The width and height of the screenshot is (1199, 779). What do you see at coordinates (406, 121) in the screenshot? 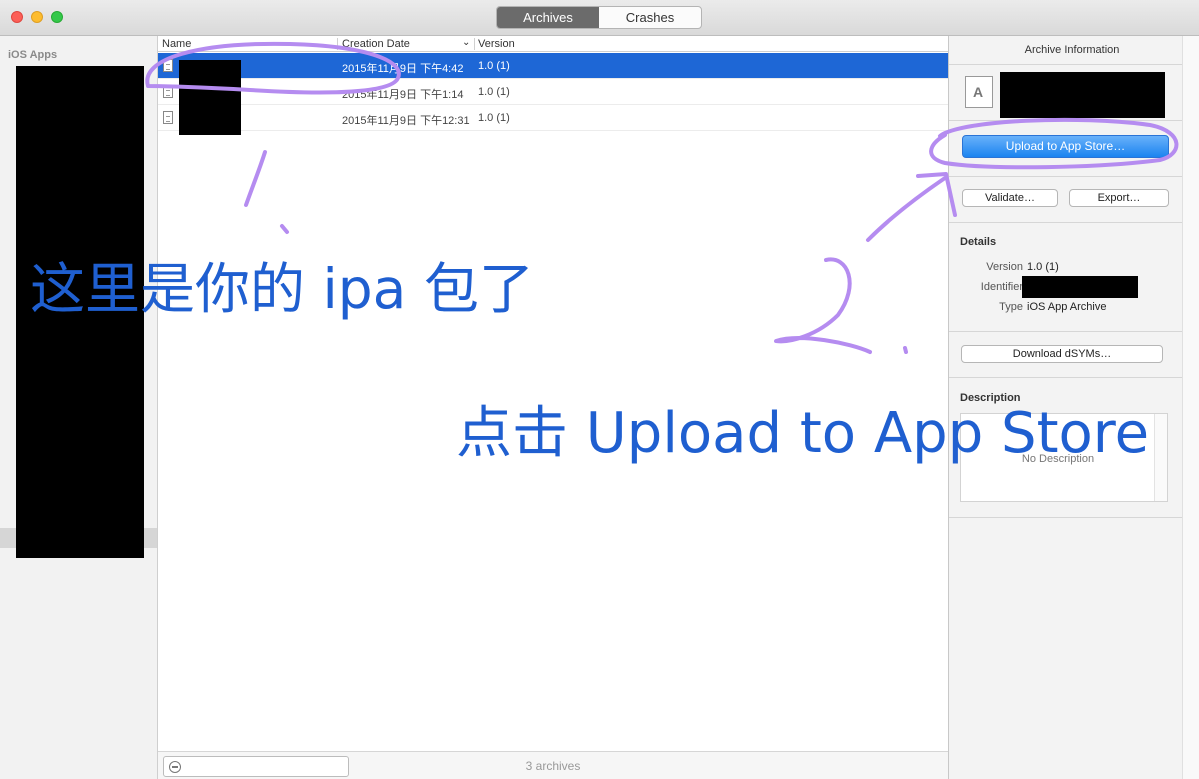
I see `archive-date: 2015年11月9日 下午12:31` at bounding box center [406, 121].